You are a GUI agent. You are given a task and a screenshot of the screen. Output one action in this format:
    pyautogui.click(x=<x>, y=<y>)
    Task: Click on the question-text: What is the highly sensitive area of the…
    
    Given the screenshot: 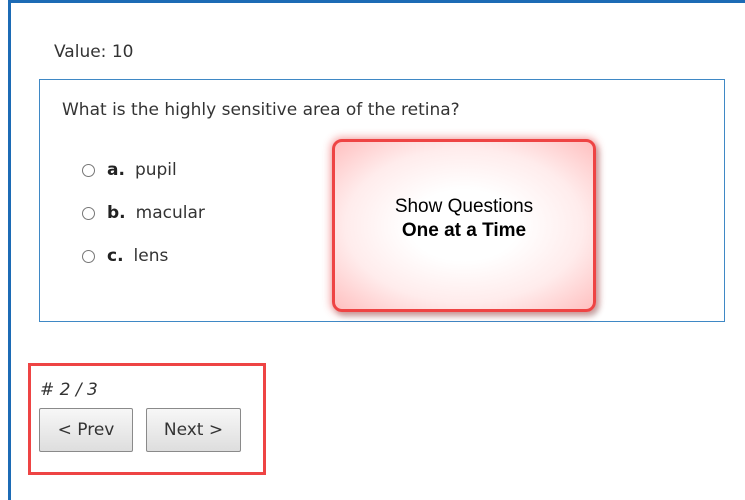 What is the action you would take?
    pyautogui.click(x=261, y=110)
    